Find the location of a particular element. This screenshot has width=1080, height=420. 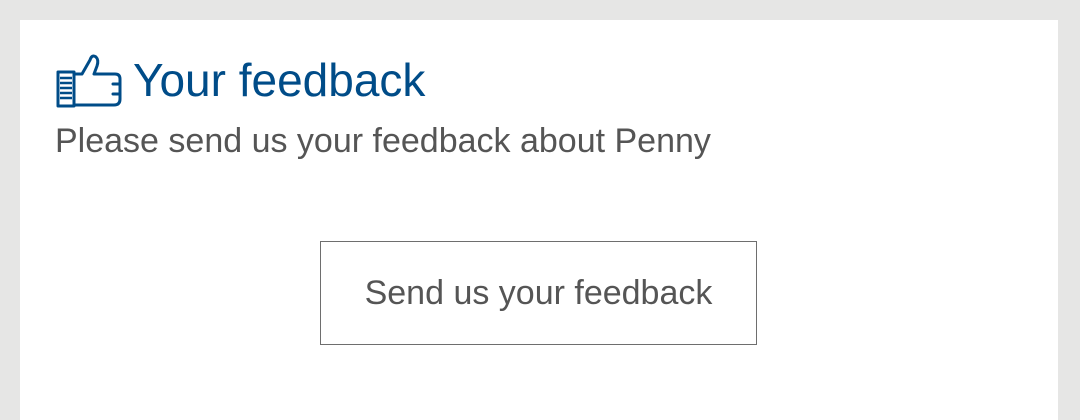

page-title: Your feedback is located at coordinates (279, 80).